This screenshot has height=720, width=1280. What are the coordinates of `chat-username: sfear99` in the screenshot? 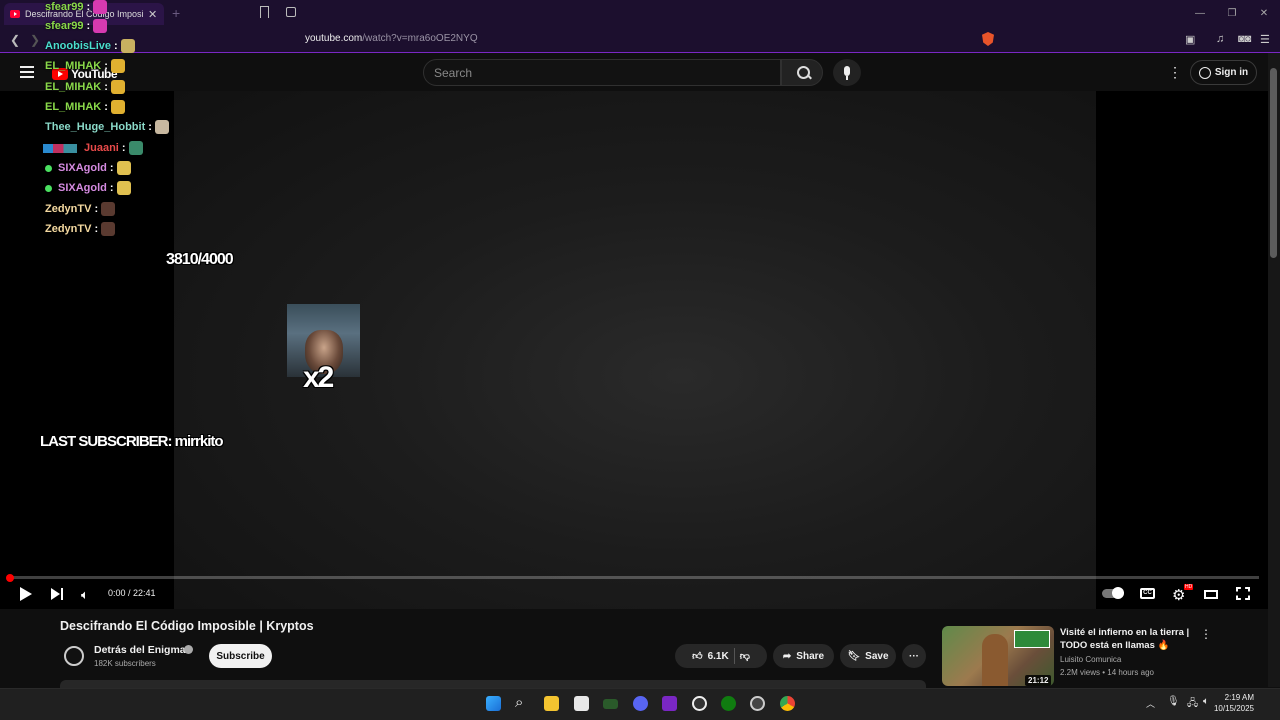 It's located at (64, 7).